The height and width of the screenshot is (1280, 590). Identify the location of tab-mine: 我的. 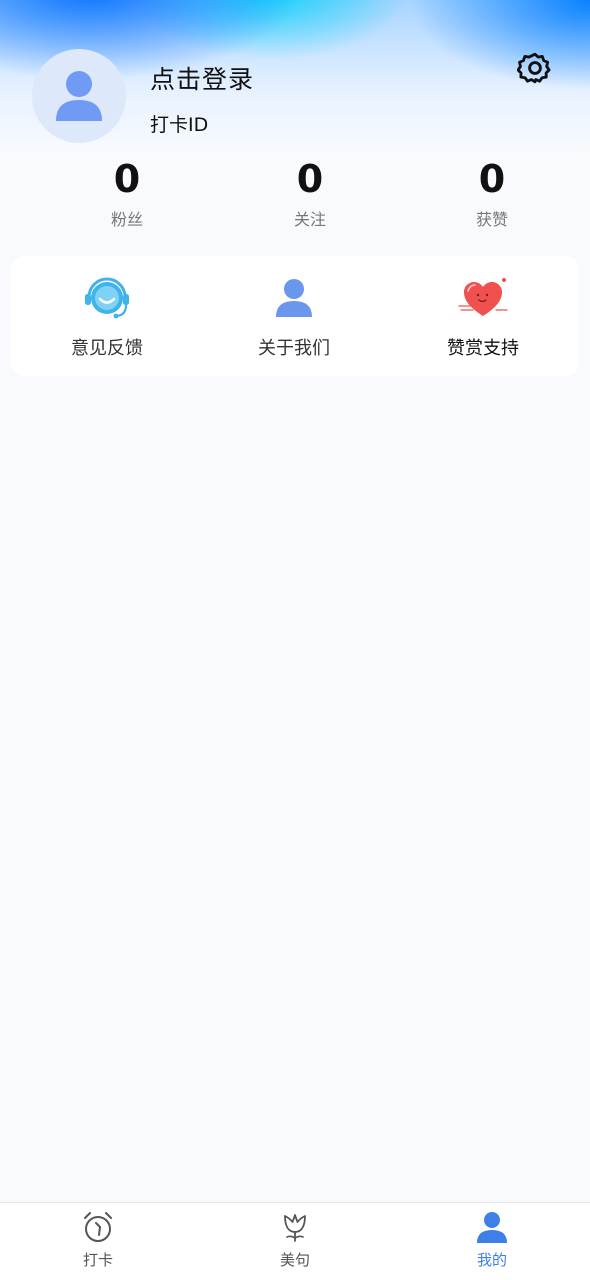
(492, 1243).